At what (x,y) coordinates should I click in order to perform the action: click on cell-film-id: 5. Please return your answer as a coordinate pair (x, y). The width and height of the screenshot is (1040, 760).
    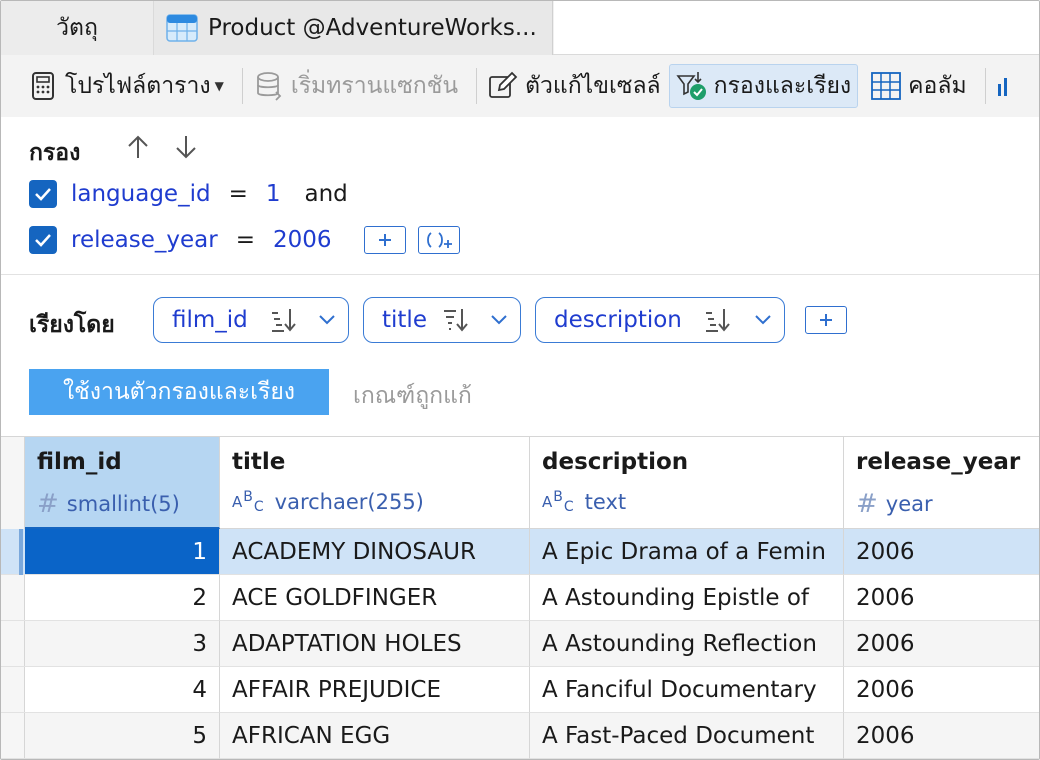
    Looking at the image, I should click on (122, 736).